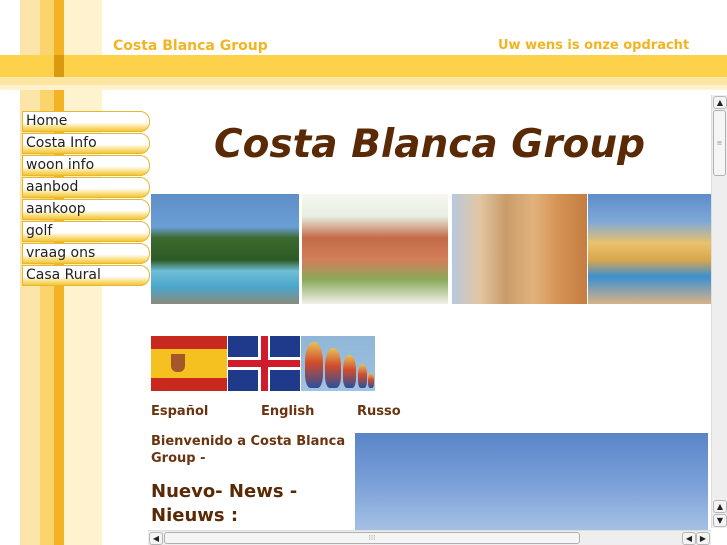 This screenshot has width=727, height=545. Describe the element at coordinates (720, 520) in the screenshot. I see `scroll-down-icon: ▼` at that location.